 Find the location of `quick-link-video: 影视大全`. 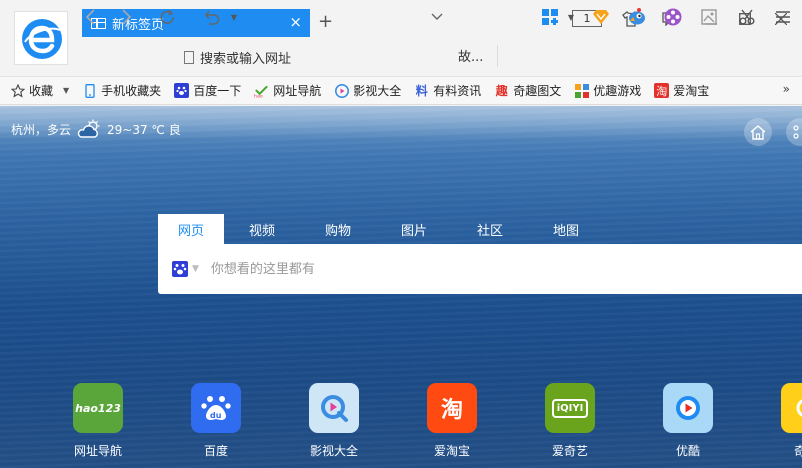

quick-link-video: 影视大全 is located at coordinates (334, 421).